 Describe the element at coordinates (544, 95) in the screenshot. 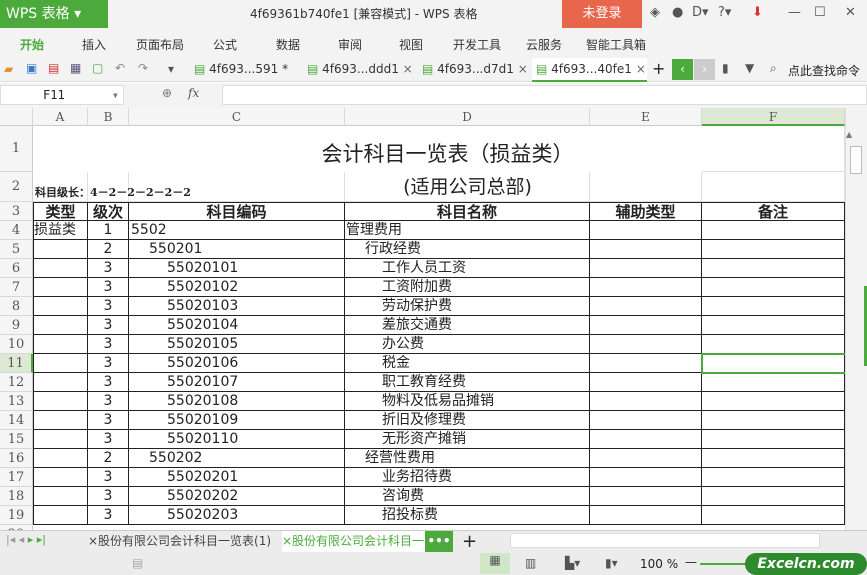

I see `formula-input` at that location.